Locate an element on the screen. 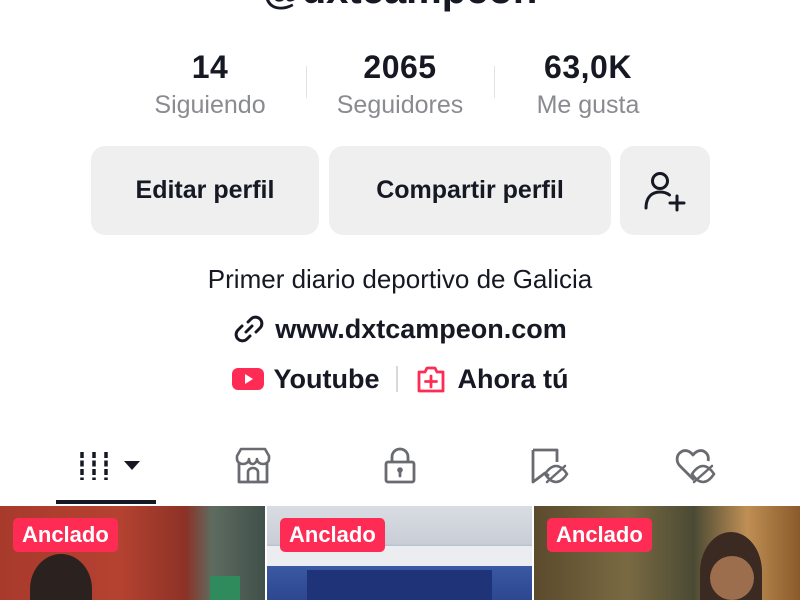  social-links: Youtube Ahora tú is located at coordinates (400, 379).